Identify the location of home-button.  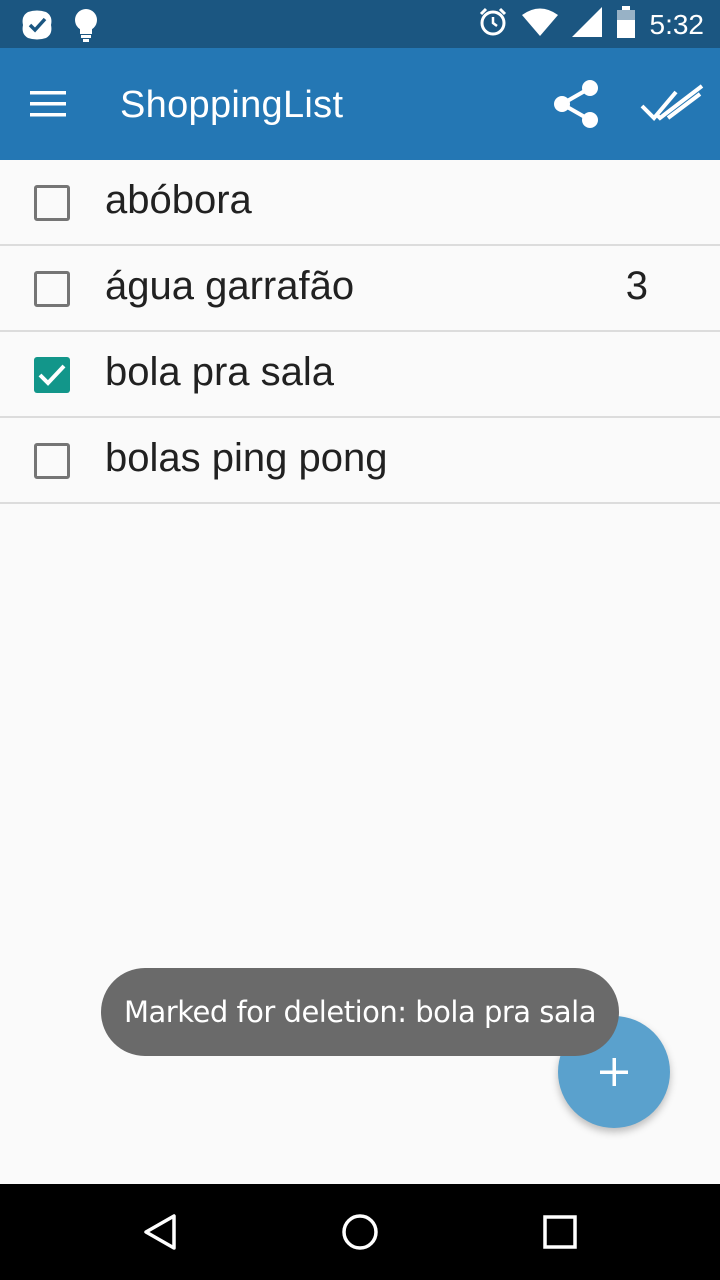
(360, 1232).